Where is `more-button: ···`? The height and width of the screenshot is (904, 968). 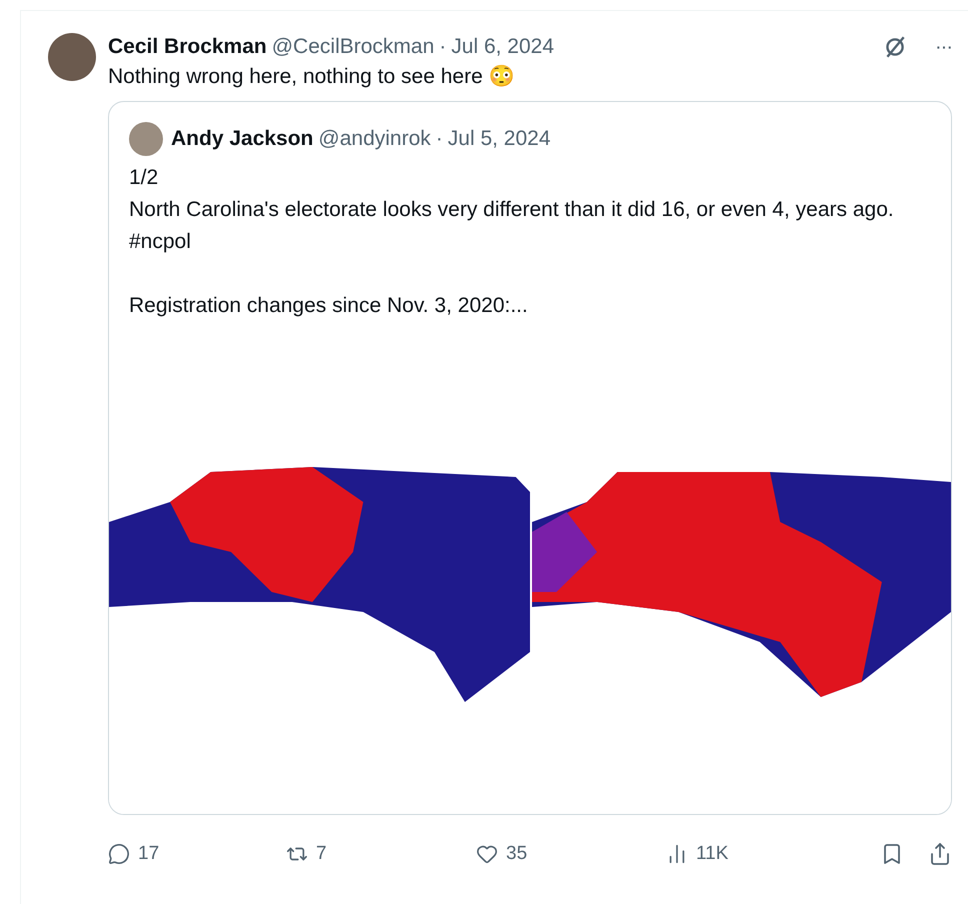 more-button: ··· is located at coordinates (943, 47).